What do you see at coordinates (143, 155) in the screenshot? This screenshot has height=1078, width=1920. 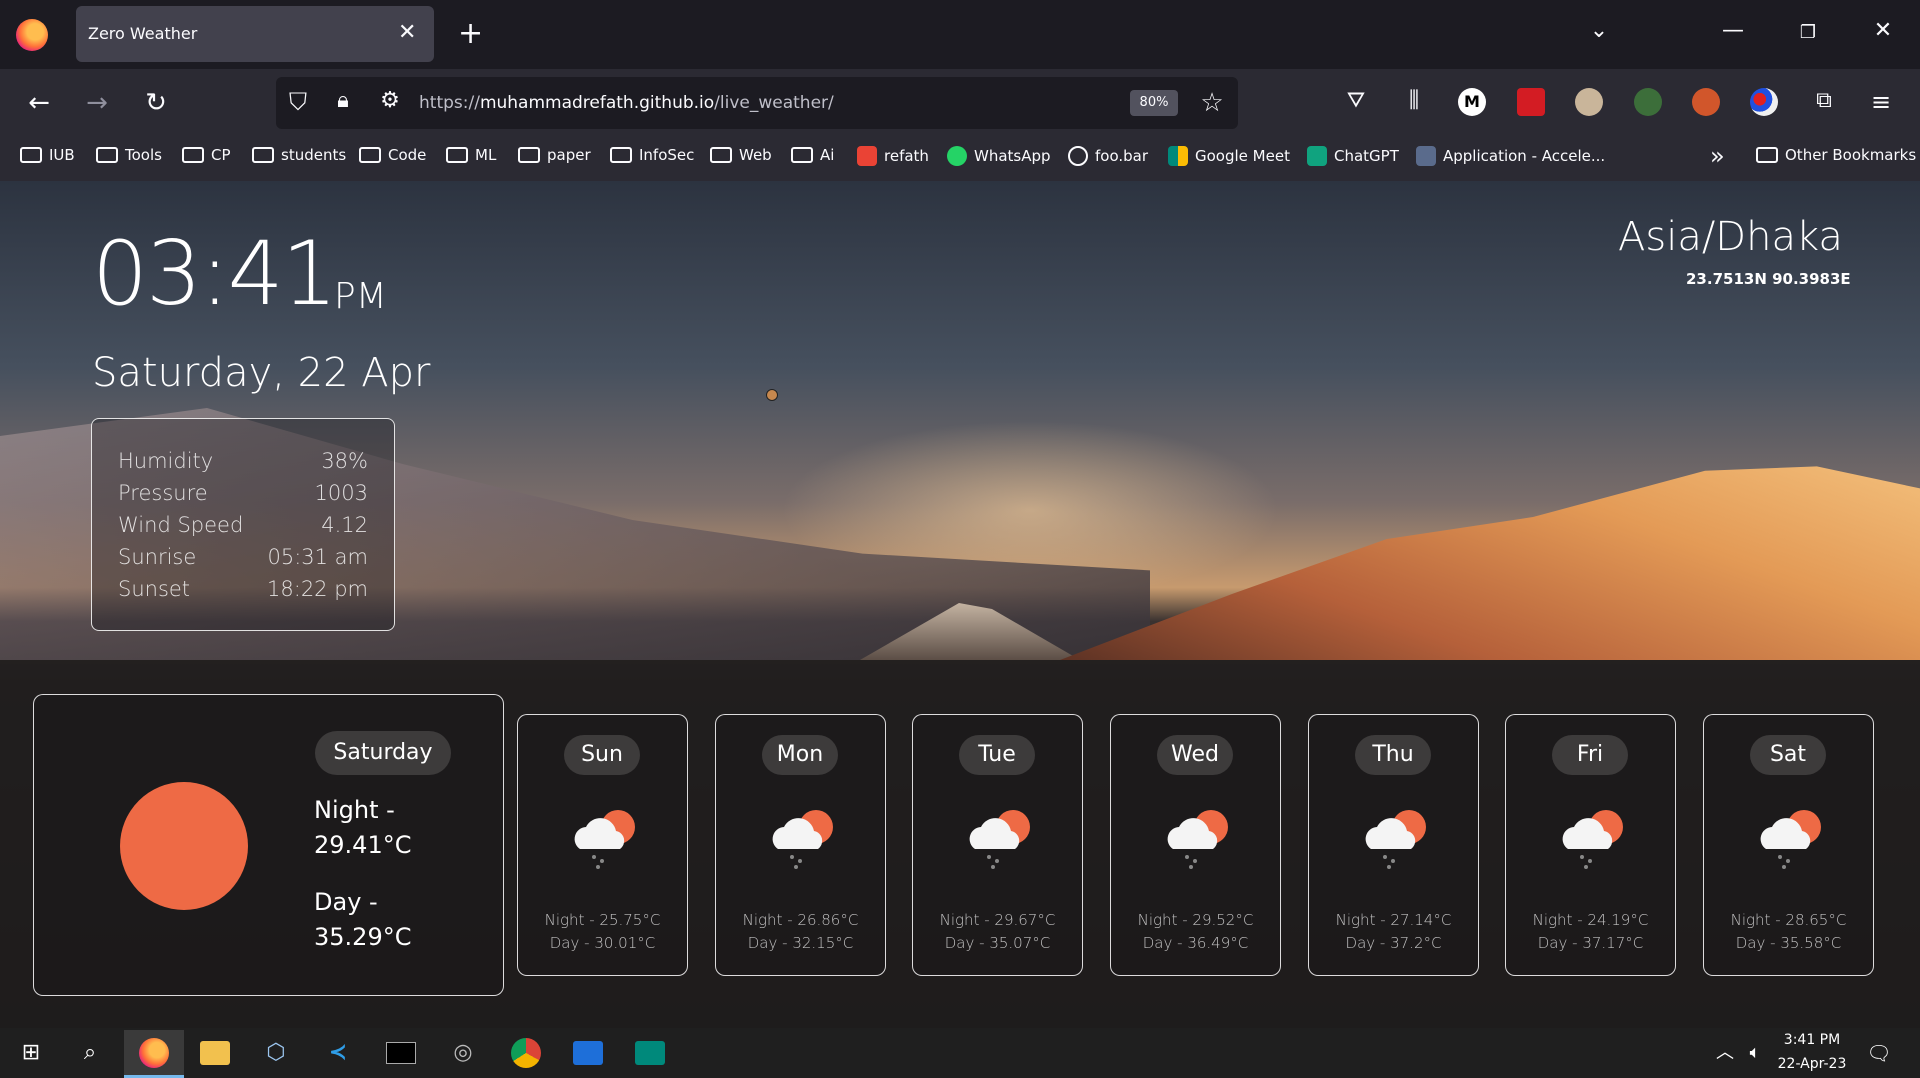 I see `bookmark-label: Tools` at bounding box center [143, 155].